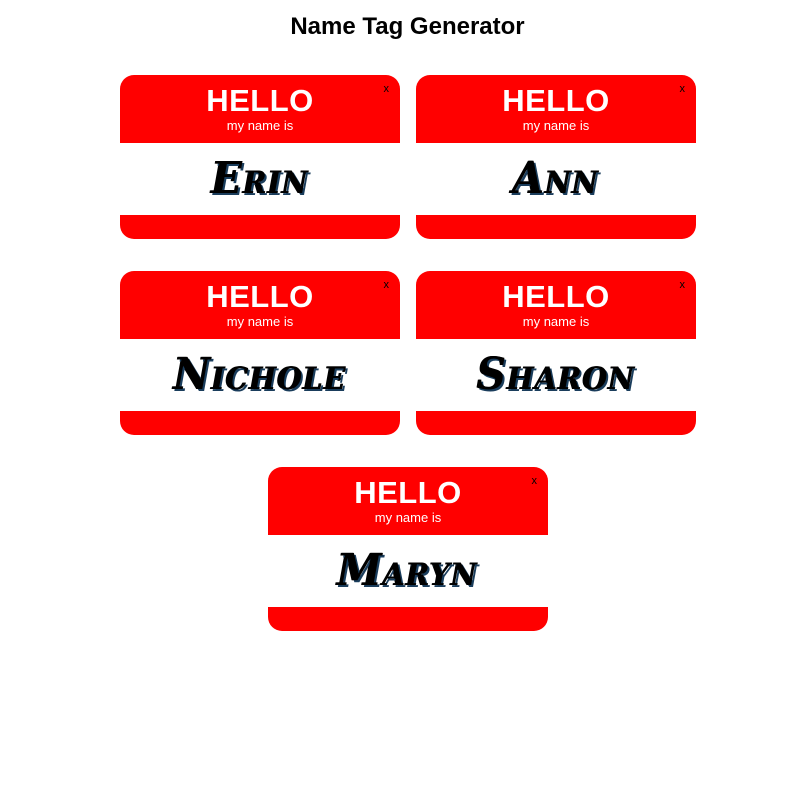 The width and height of the screenshot is (799, 810). I want to click on name-tag: HELLO my name is x Sharon, so click(556, 353).